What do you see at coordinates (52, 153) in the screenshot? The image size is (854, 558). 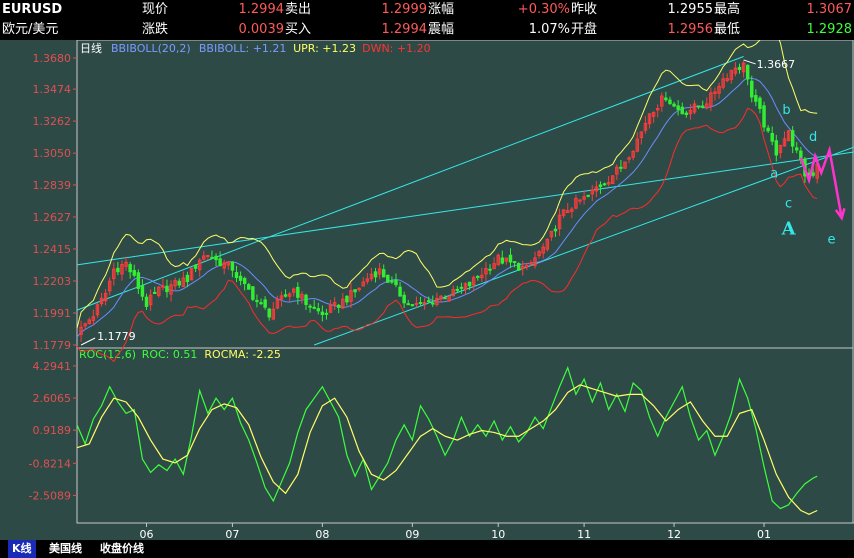 I see `y-tick-label: 1.3050` at bounding box center [52, 153].